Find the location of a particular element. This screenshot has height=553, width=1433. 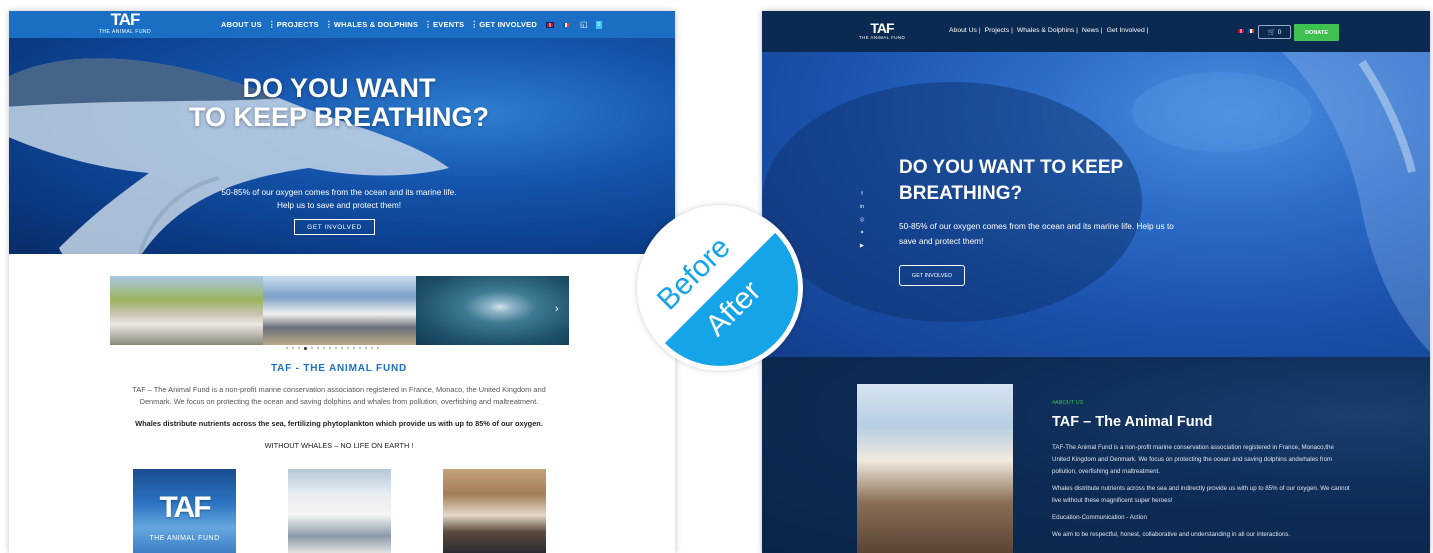

donate-button: DONATE is located at coordinates (1316, 32).